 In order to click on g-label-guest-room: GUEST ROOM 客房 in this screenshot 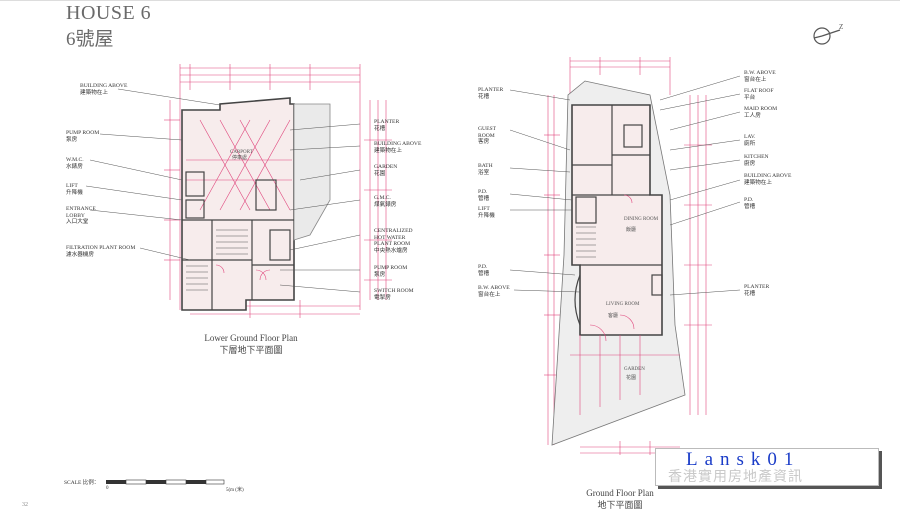, I will do `click(487, 136)`.